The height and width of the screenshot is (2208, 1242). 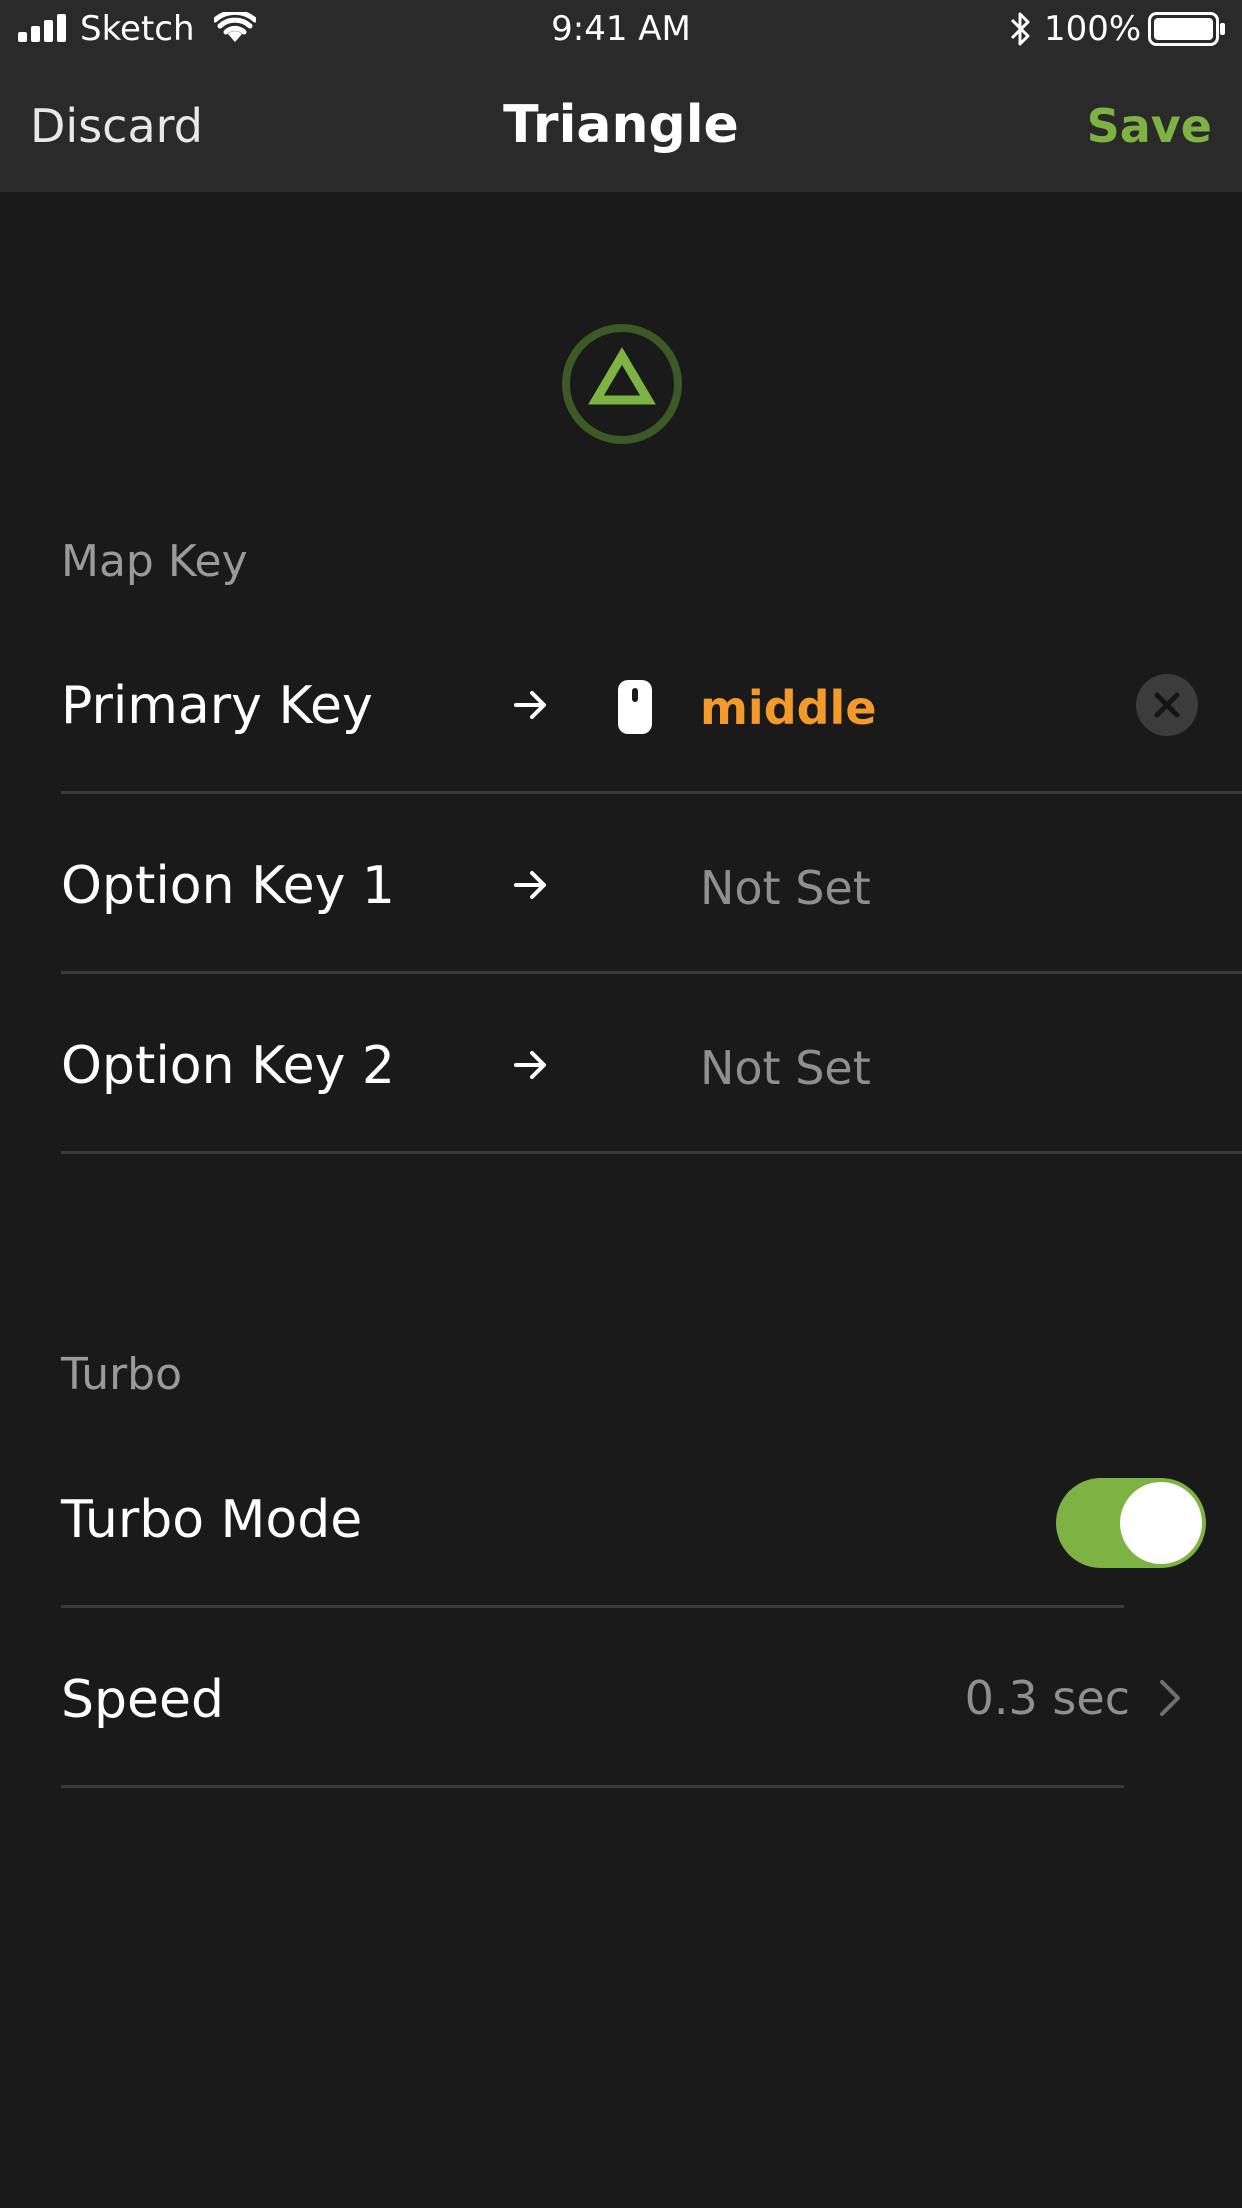 What do you see at coordinates (212, 1520) in the screenshot?
I see `turbo-mode-label: Turbo Mode` at bounding box center [212, 1520].